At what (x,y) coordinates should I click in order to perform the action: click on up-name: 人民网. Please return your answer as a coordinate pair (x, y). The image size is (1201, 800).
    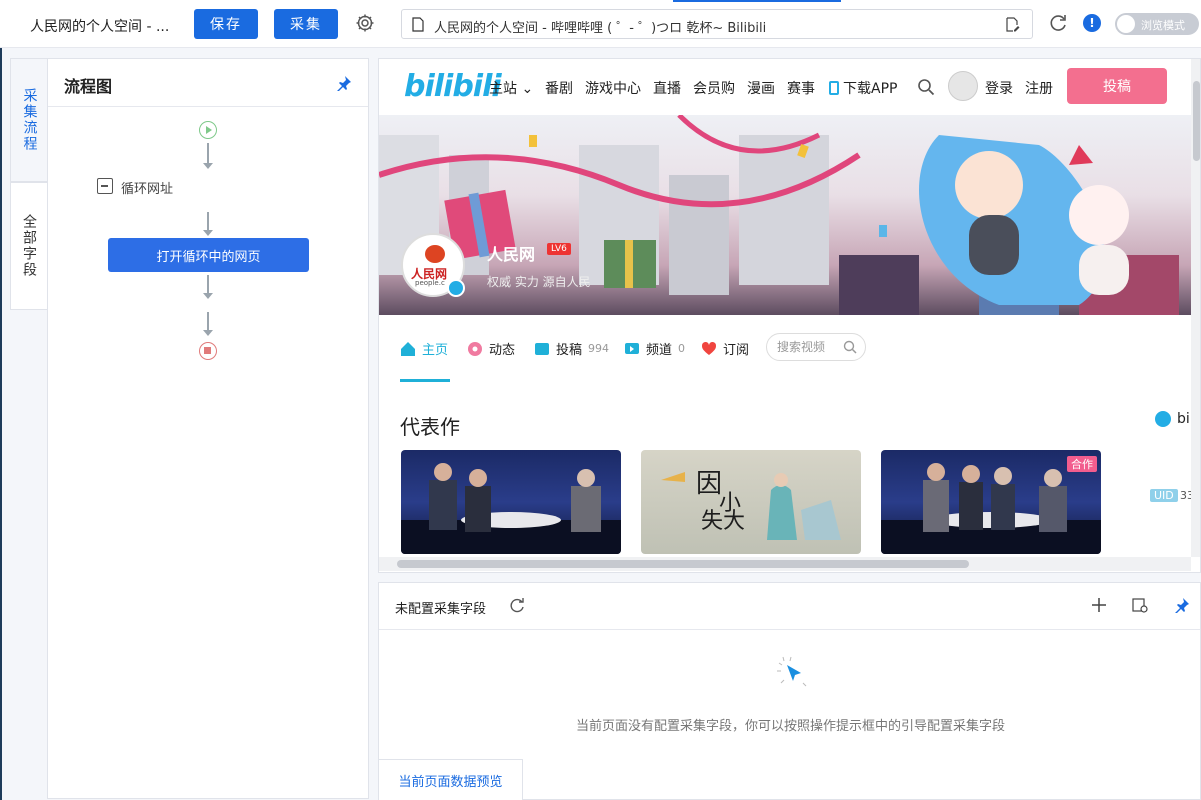
    Looking at the image, I should click on (511, 253).